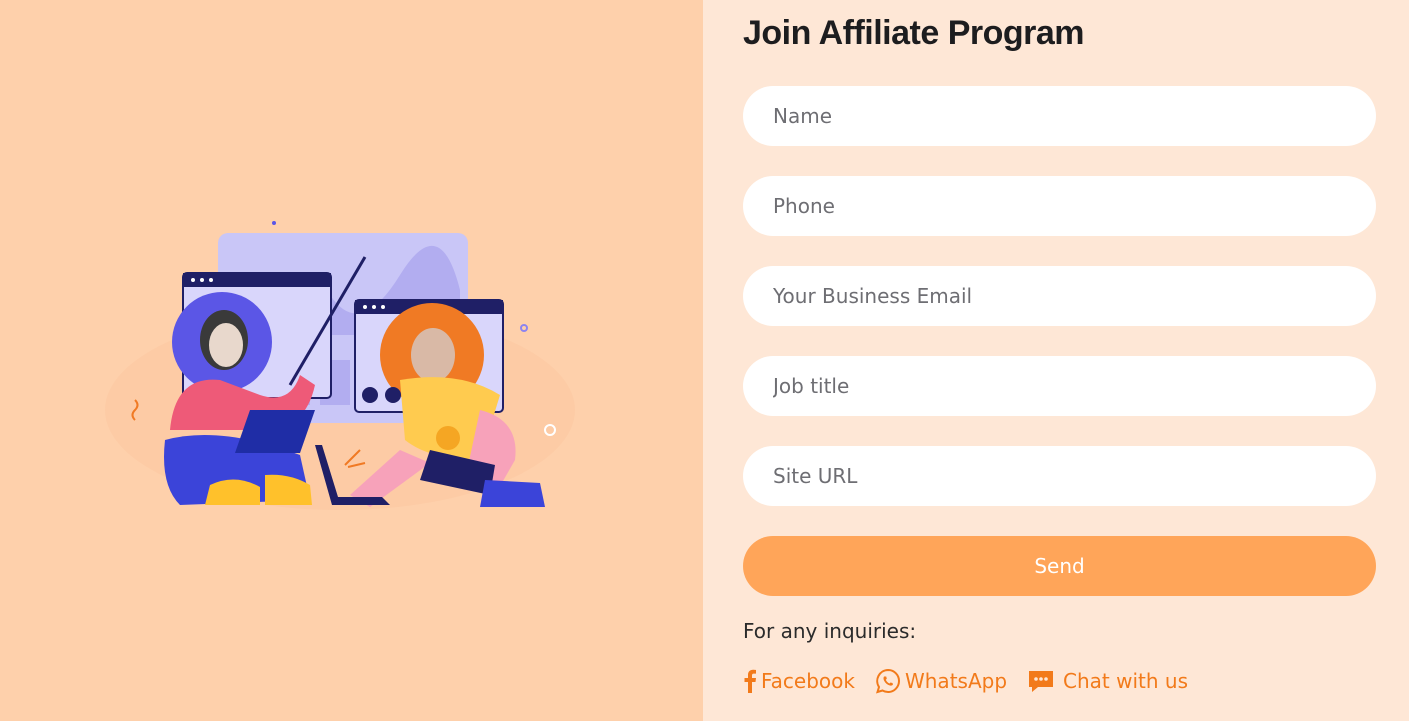 Image resolution: width=1409 pixels, height=721 pixels. Describe the element at coordinates (1126, 681) in the screenshot. I see `chat-label: Chat with us` at that location.